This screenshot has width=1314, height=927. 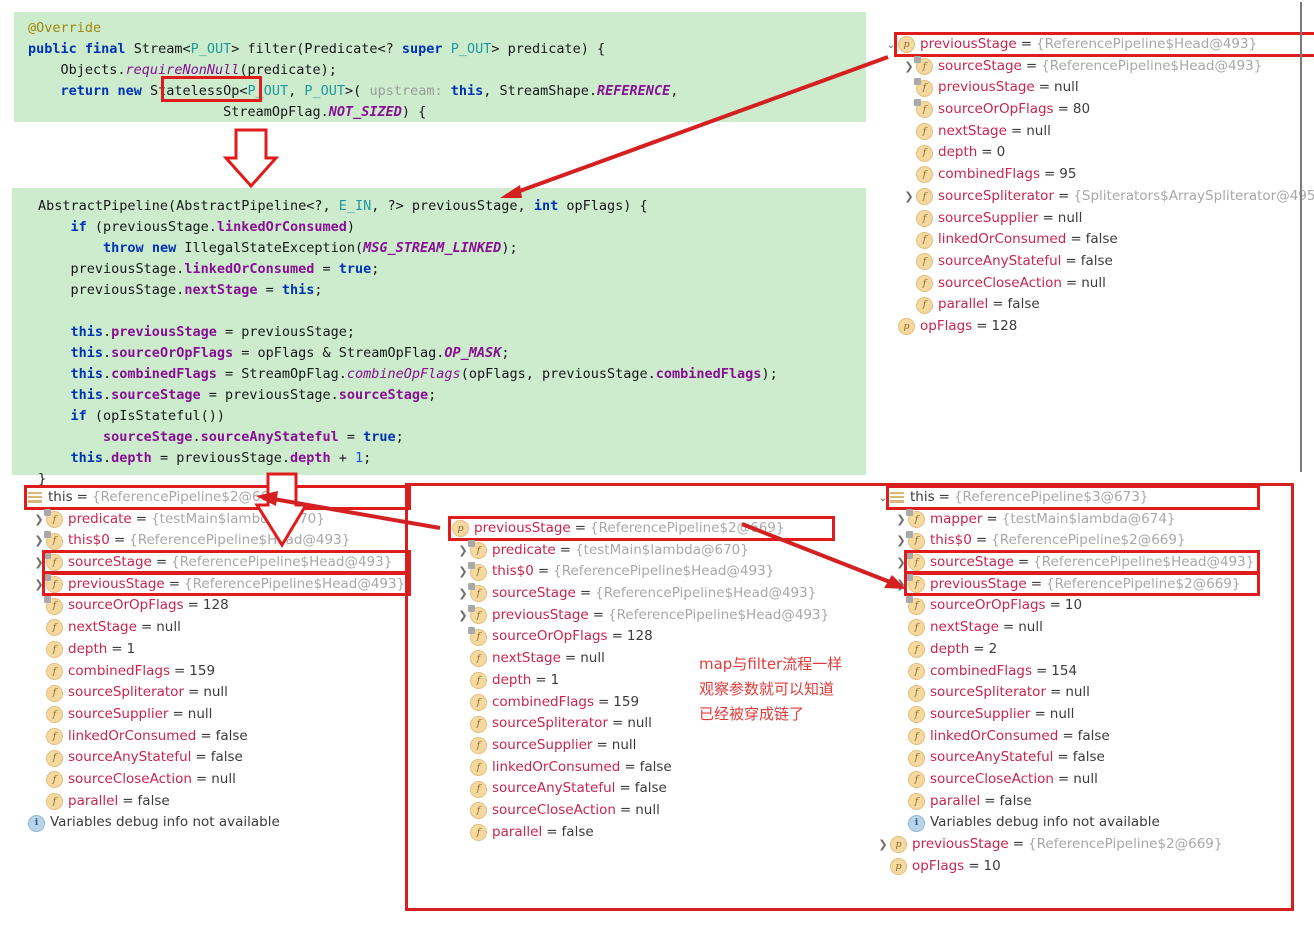 I want to click on tree-row: ·fsourceOrOpFlags=128, so click(x=209, y=606).